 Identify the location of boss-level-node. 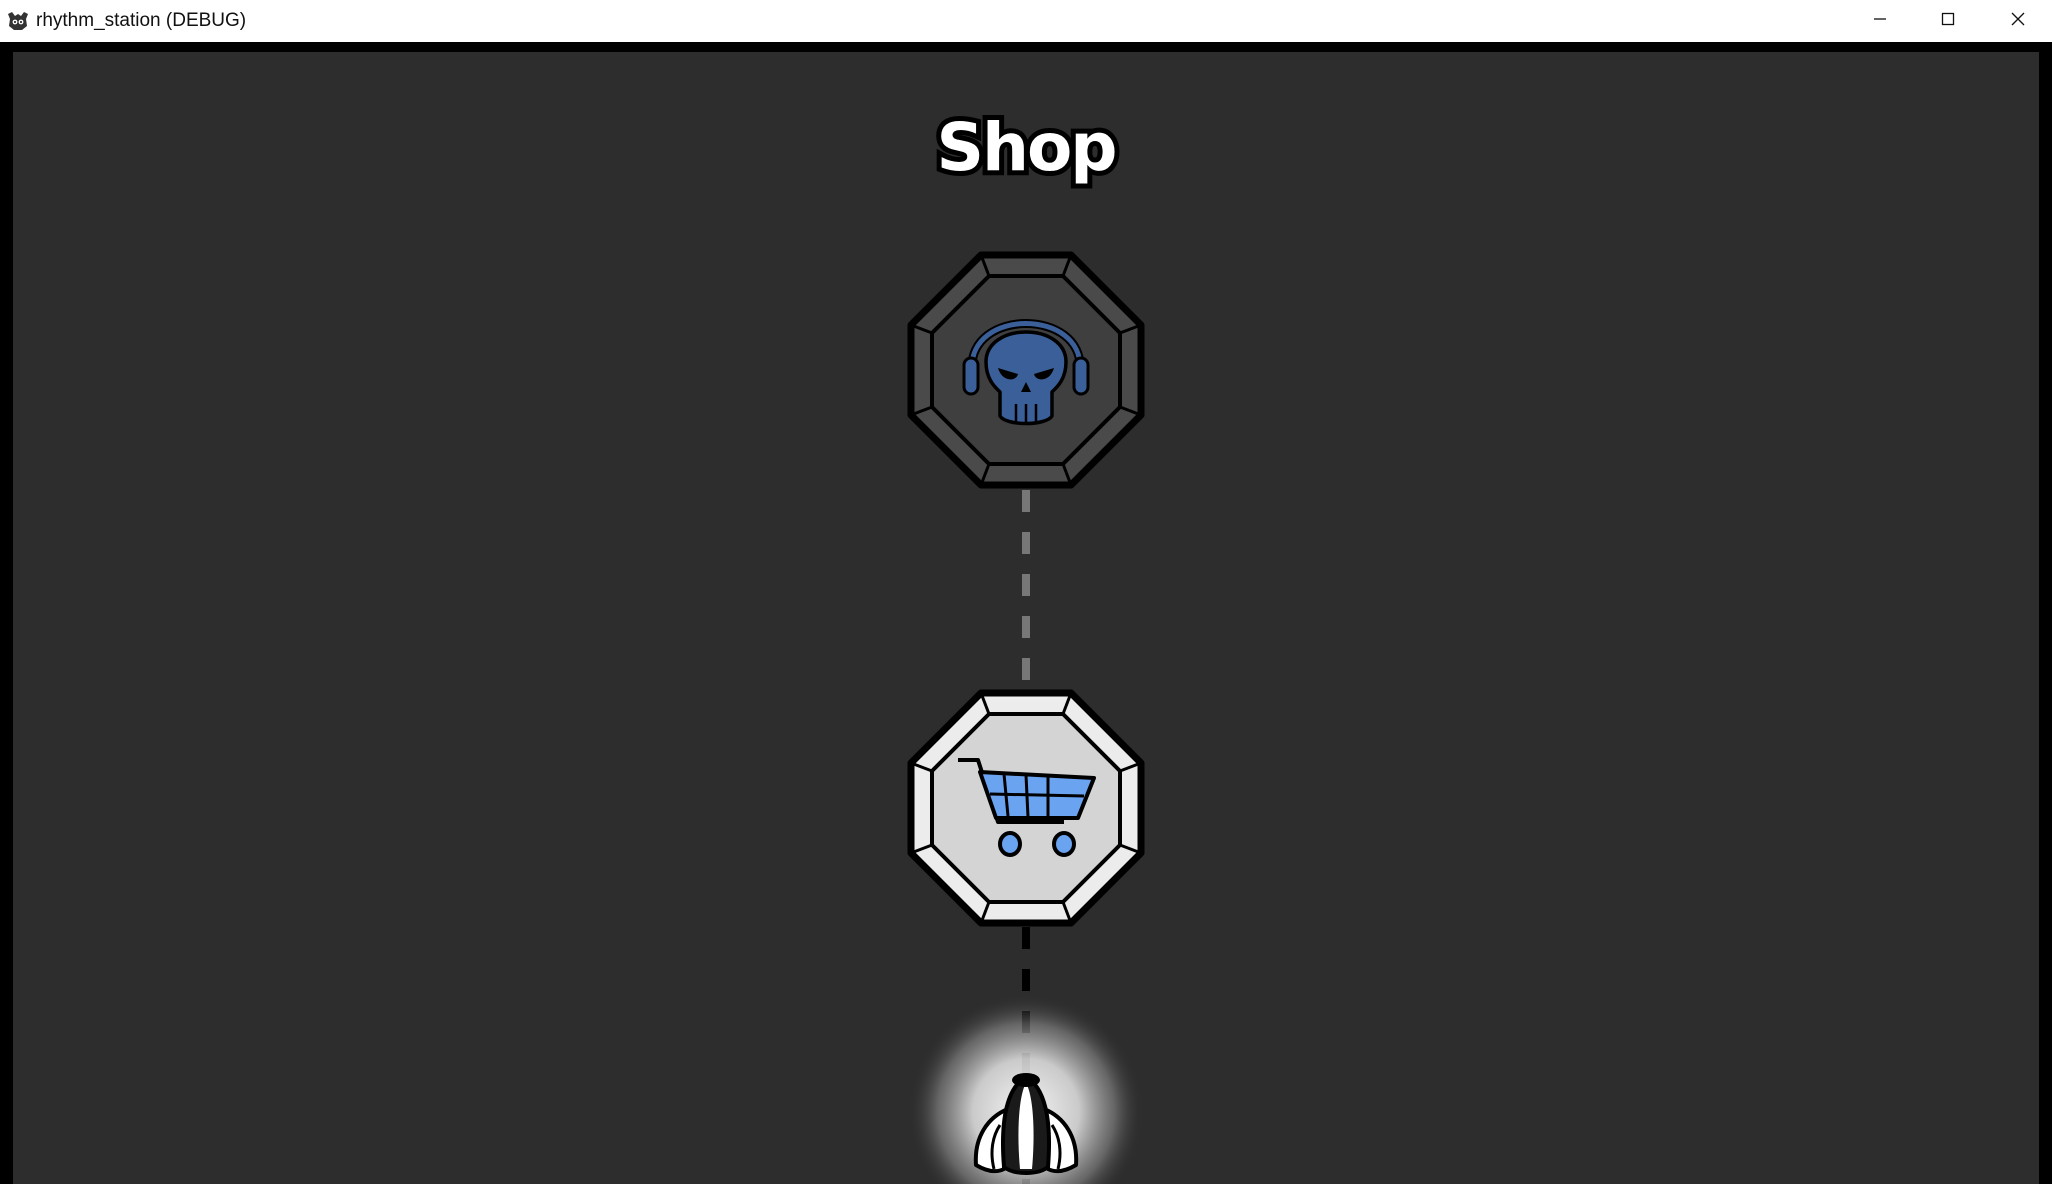
(1026, 370).